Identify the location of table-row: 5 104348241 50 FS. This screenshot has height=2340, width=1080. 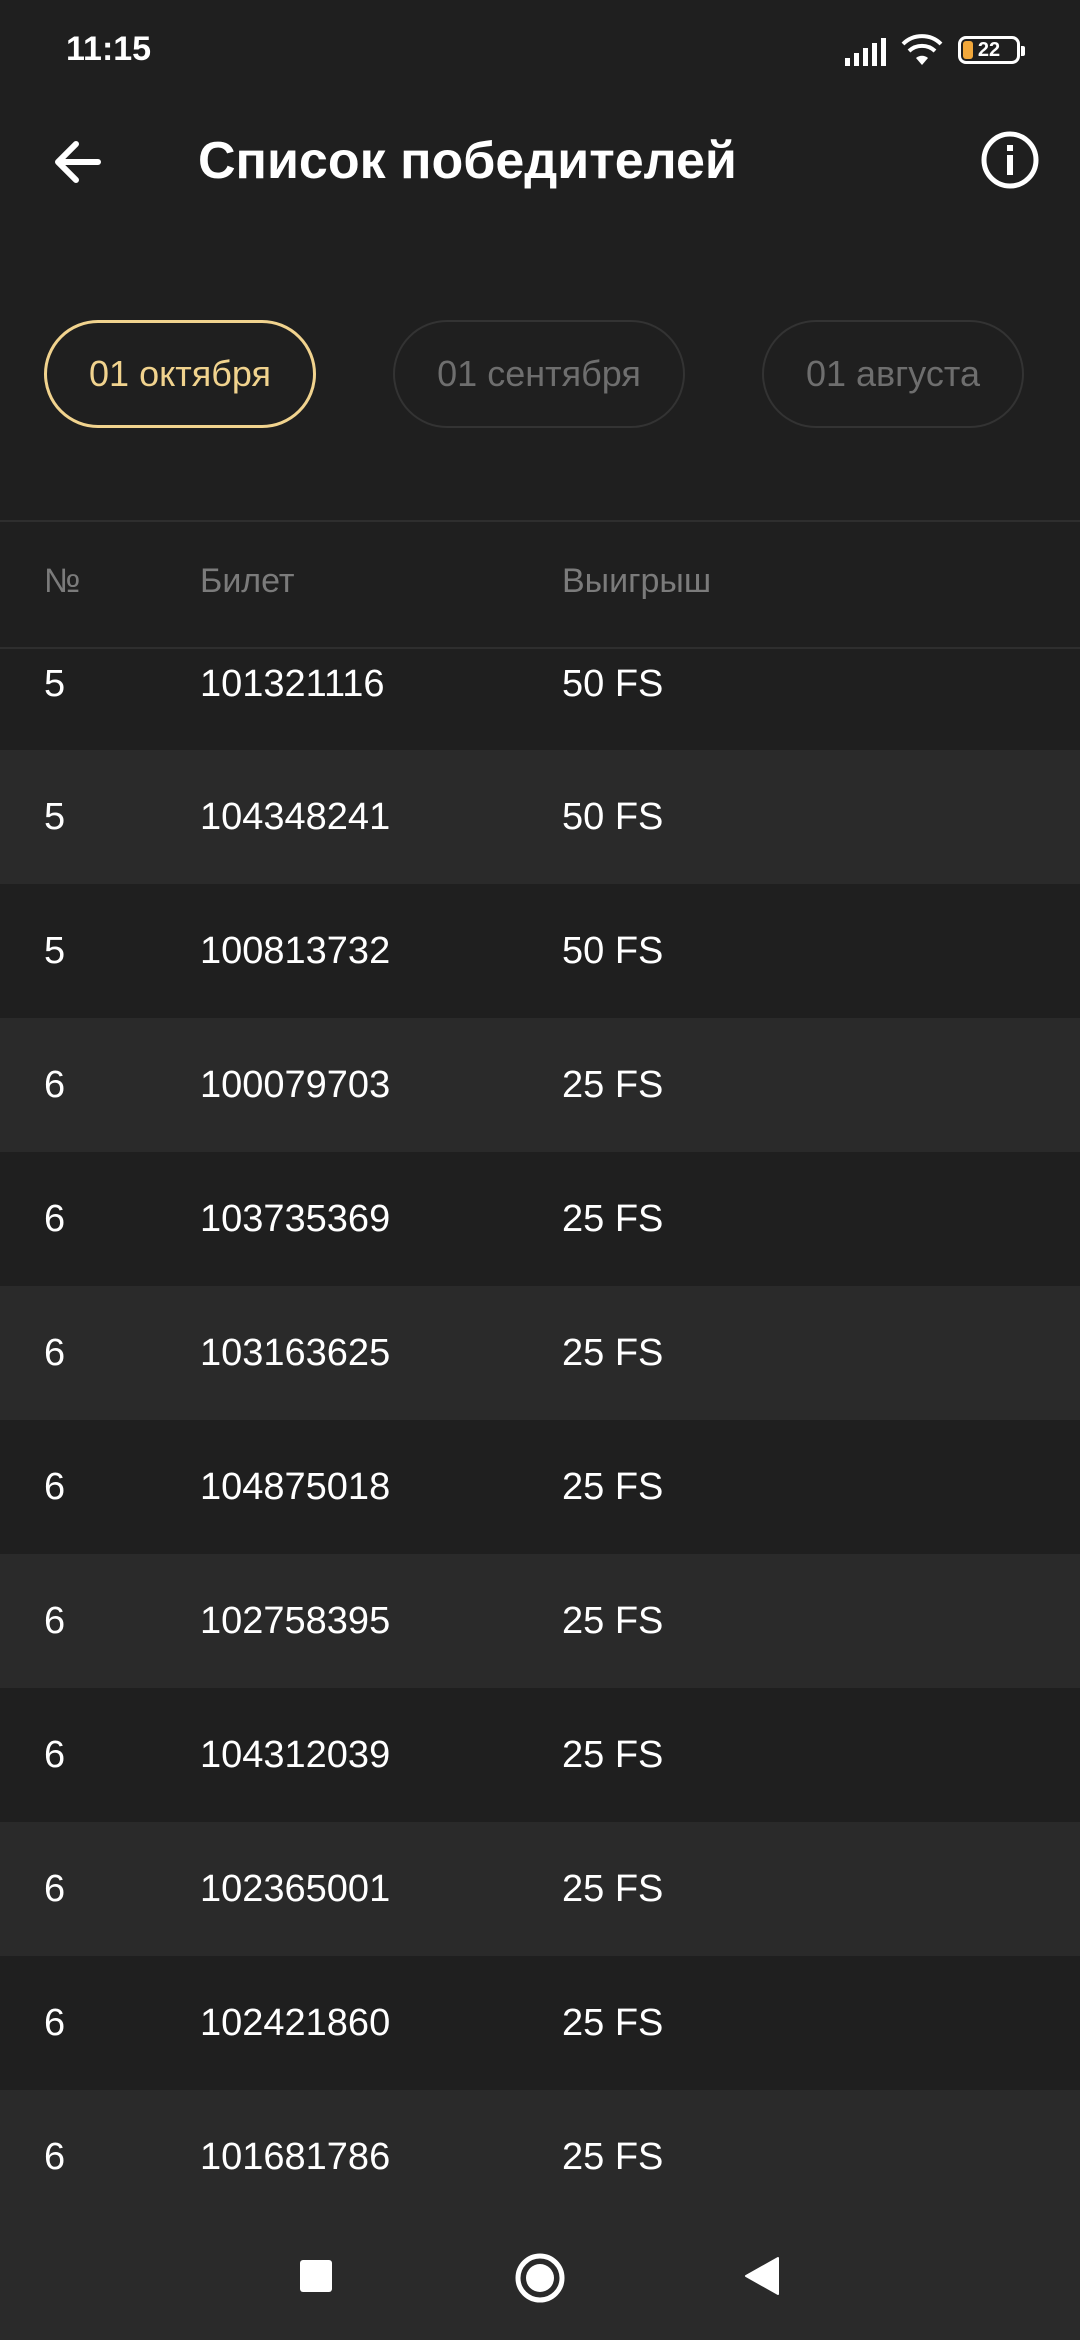
(540, 817).